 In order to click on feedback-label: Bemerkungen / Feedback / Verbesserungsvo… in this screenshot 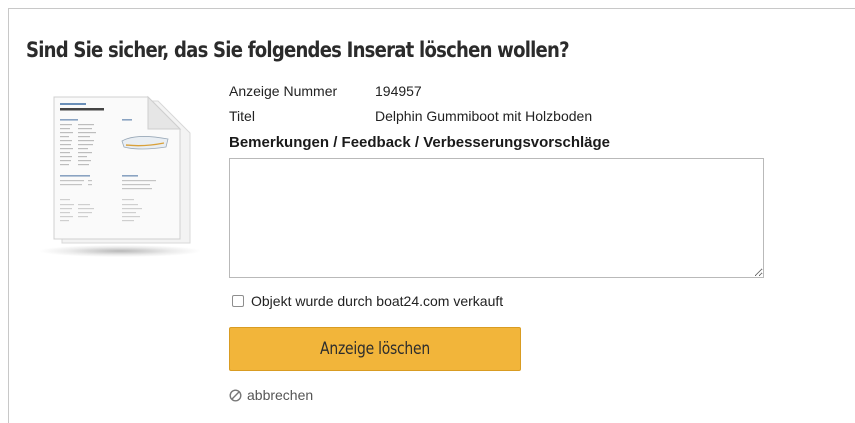, I will do `click(419, 142)`.